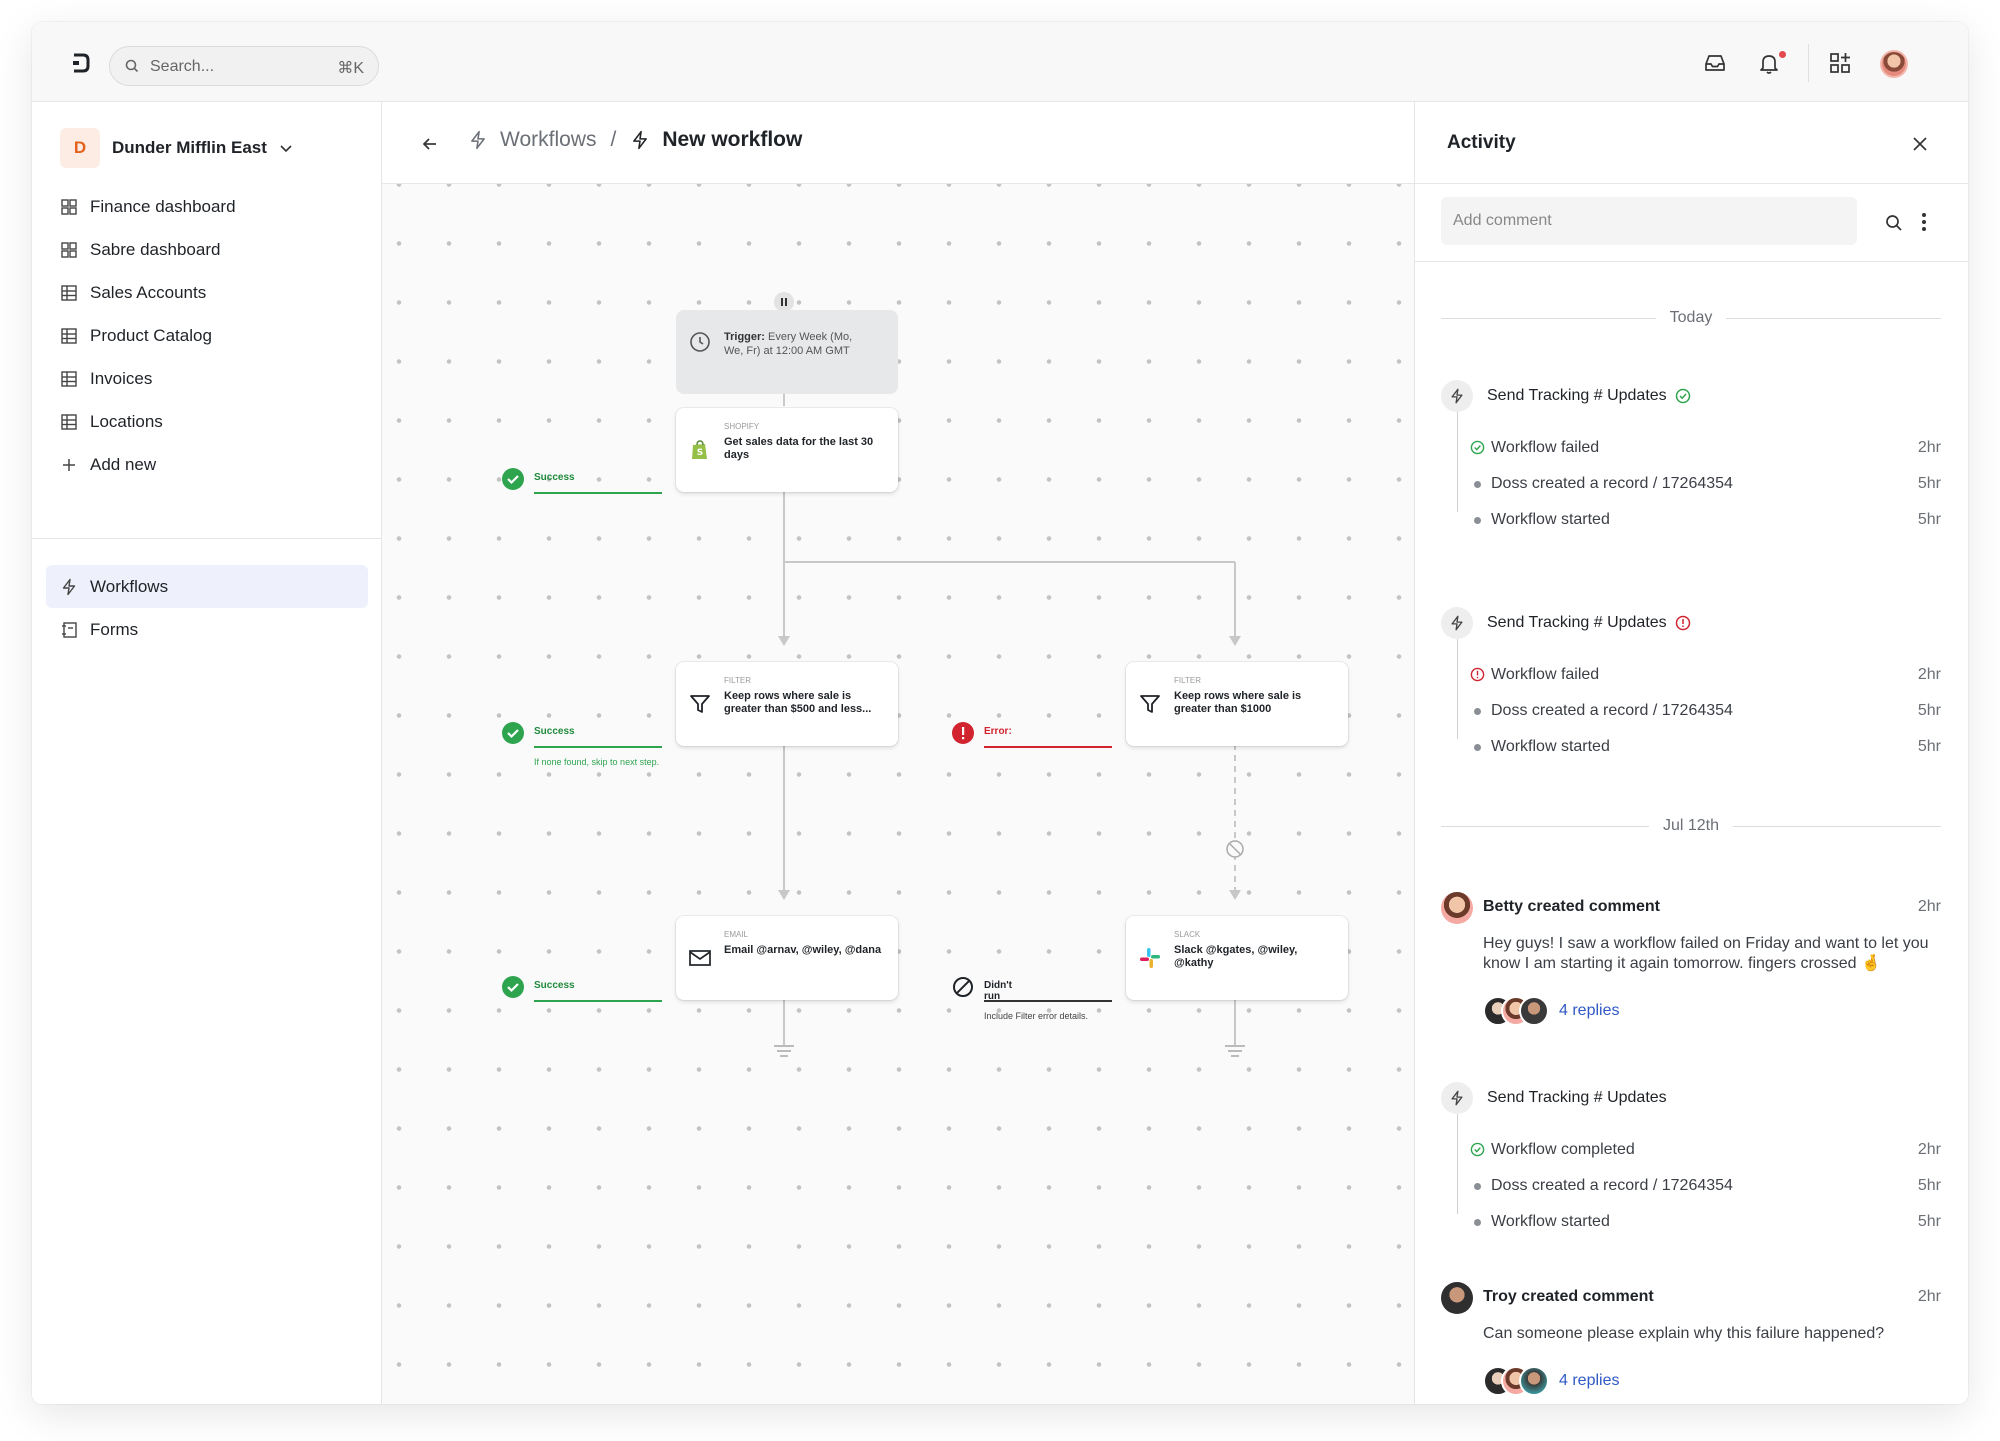 The width and height of the screenshot is (2000, 1441). Describe the element at coordinates (1894, 64) in the screenshot. I see `user-avatar` at that location.